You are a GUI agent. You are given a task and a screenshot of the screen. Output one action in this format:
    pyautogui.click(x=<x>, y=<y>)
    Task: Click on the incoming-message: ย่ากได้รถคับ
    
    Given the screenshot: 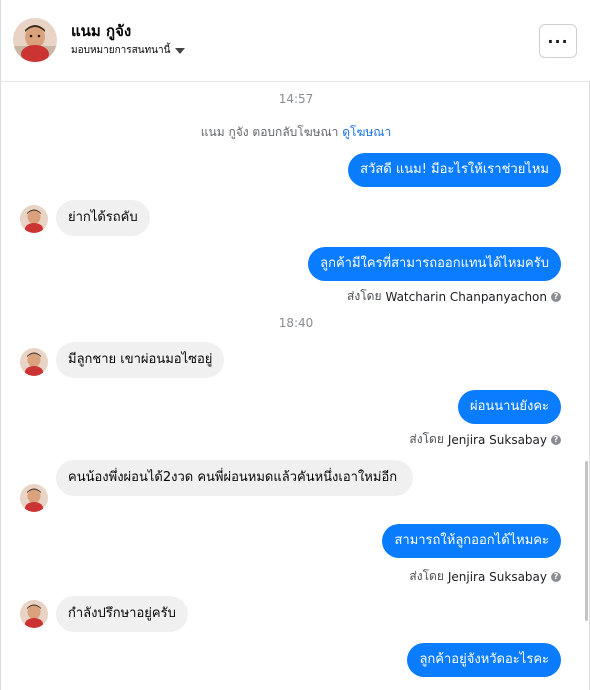 What is the action you would take?
    pyautogui.click(x=103, y=218)
    